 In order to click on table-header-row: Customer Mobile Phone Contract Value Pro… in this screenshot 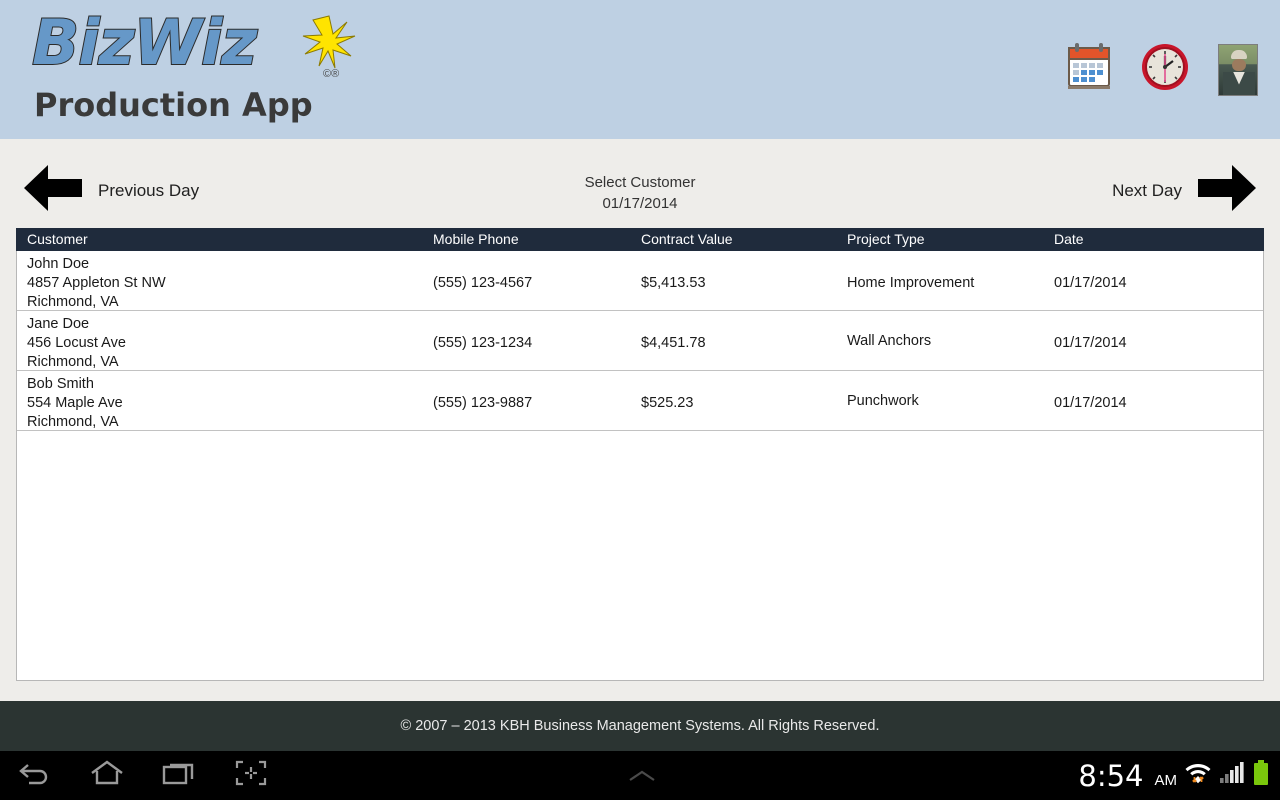, I will do `click(640, 239)`.